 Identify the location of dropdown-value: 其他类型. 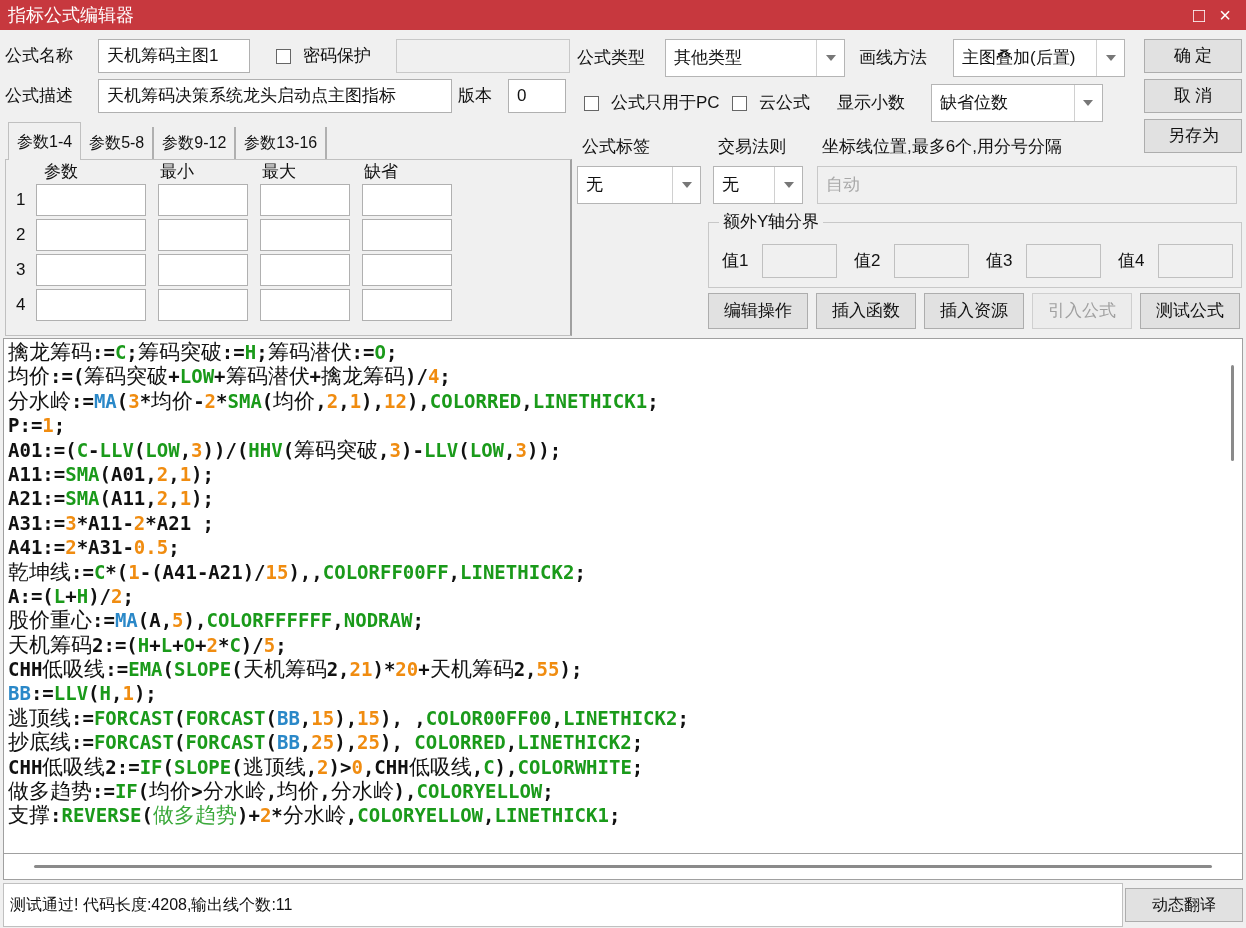
(708, 58).